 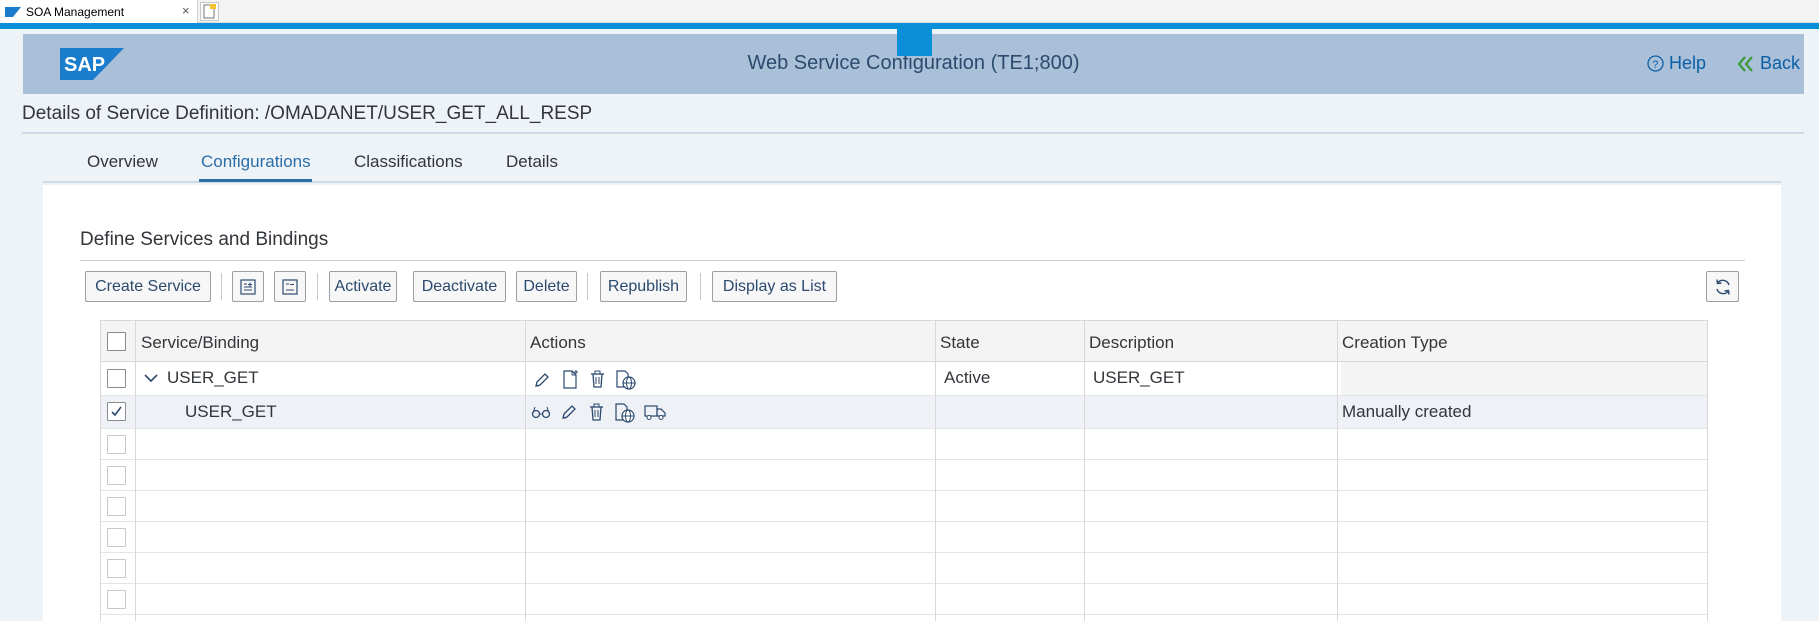 I want to click on sap-favicon-icon, so click(x=13, y=11).